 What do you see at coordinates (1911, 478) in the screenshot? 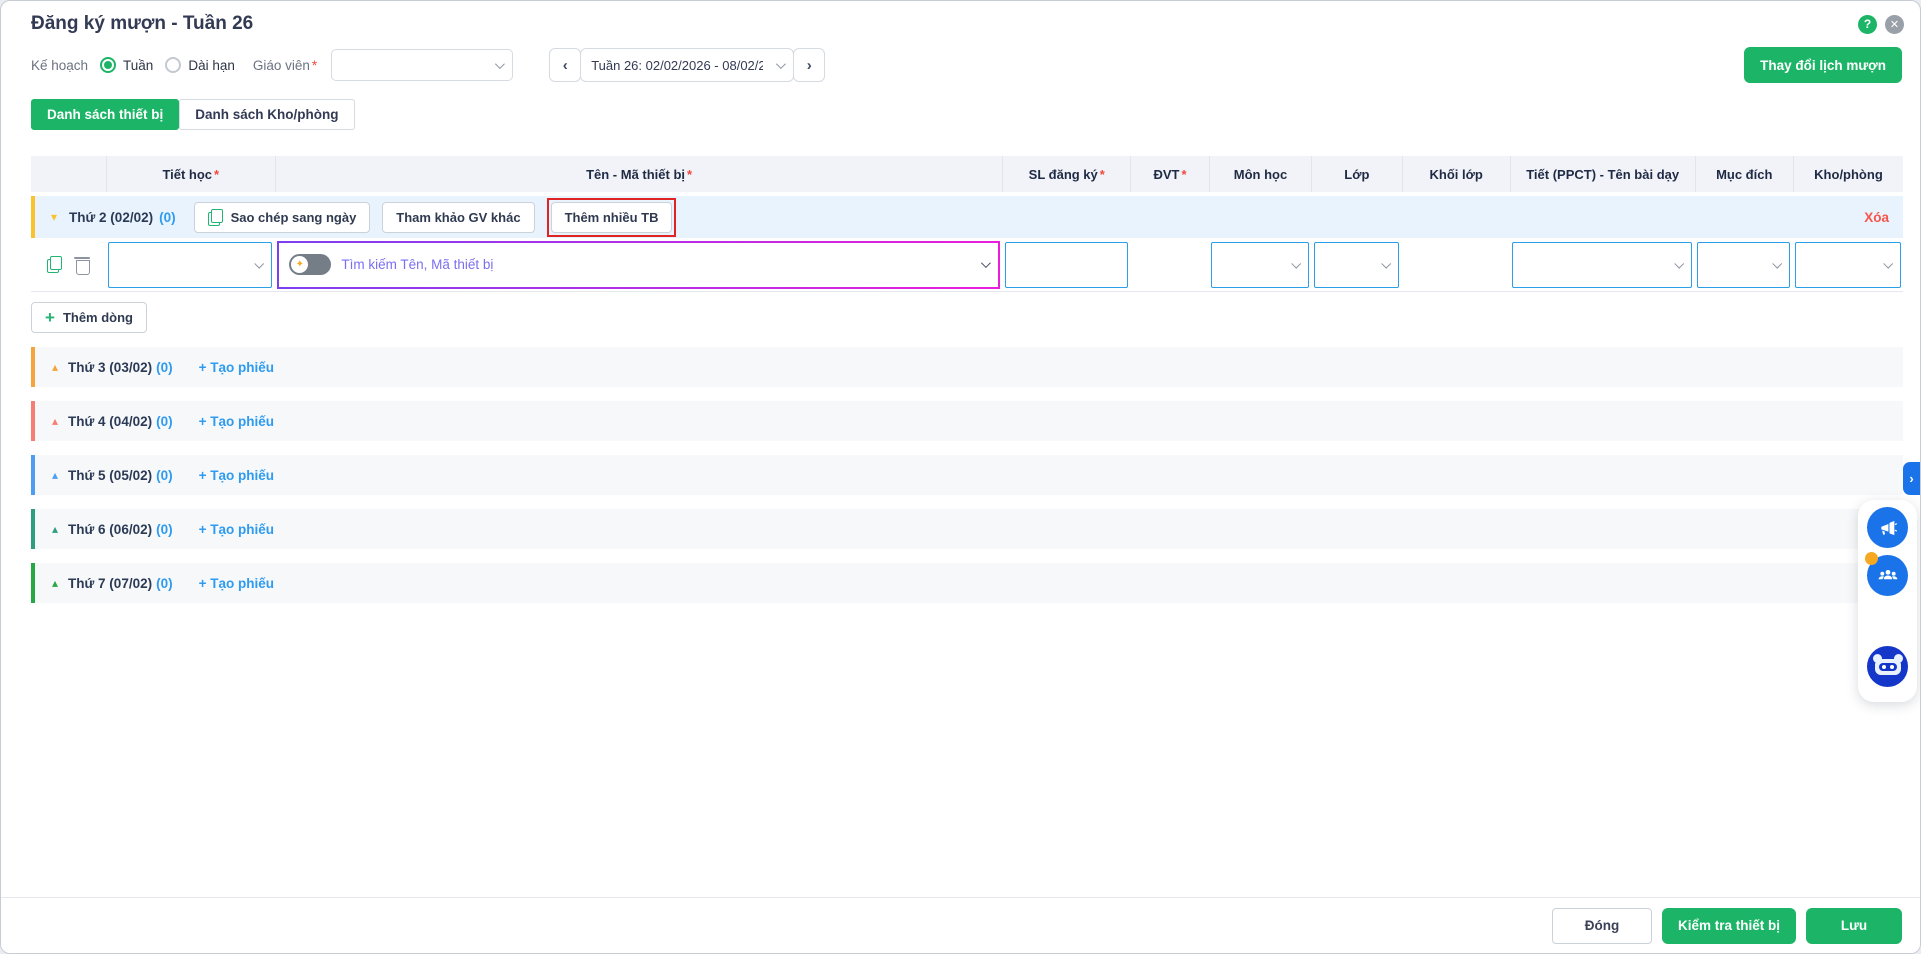
I see `side-panel-expand-arrow: ›` at bounding box center [1911, 478].